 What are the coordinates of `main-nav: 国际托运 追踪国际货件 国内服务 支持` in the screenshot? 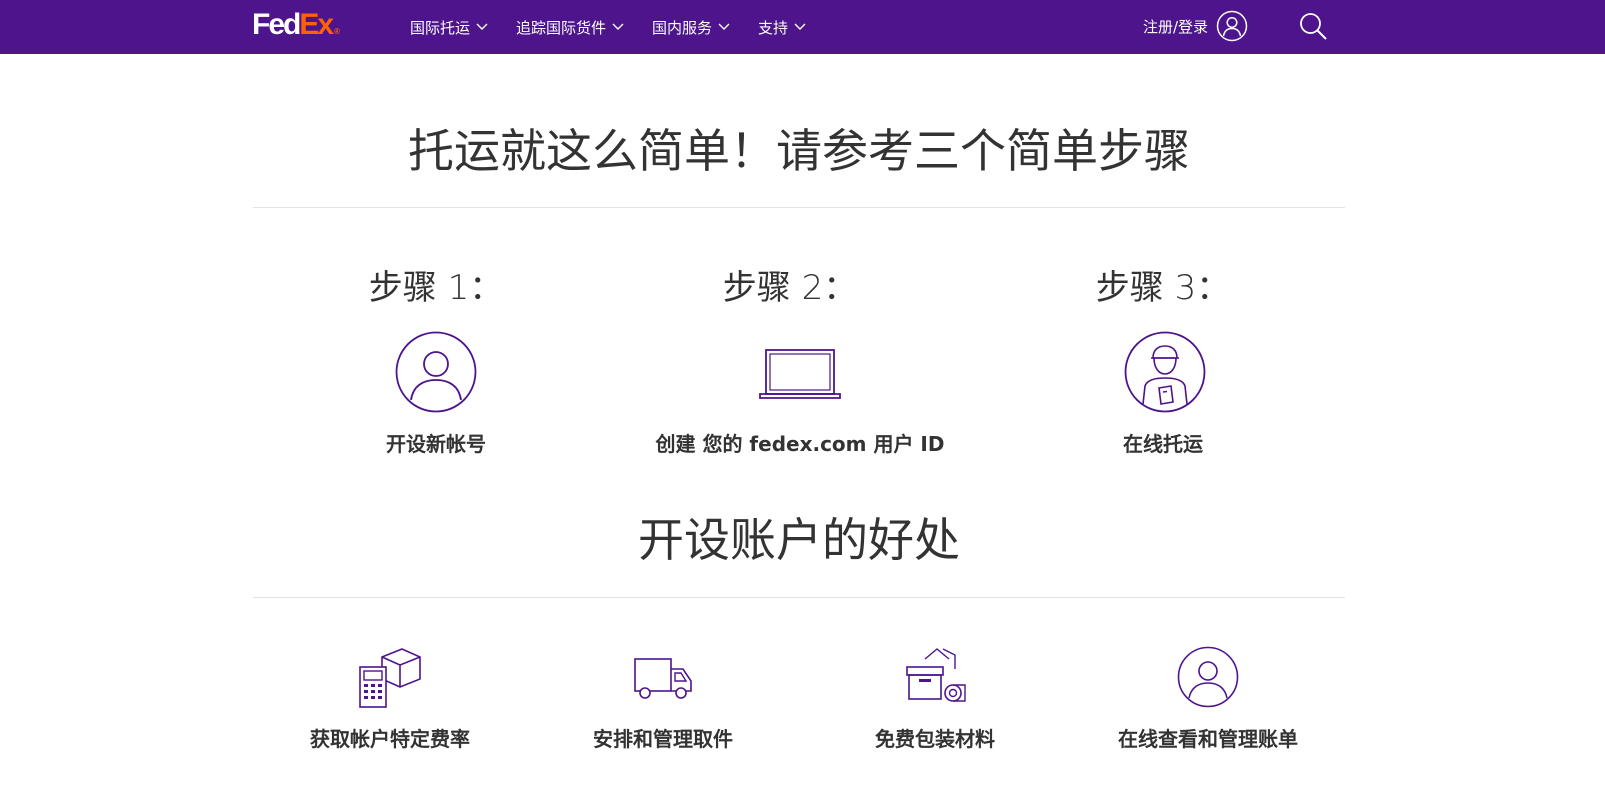 It's located at (622, 27).